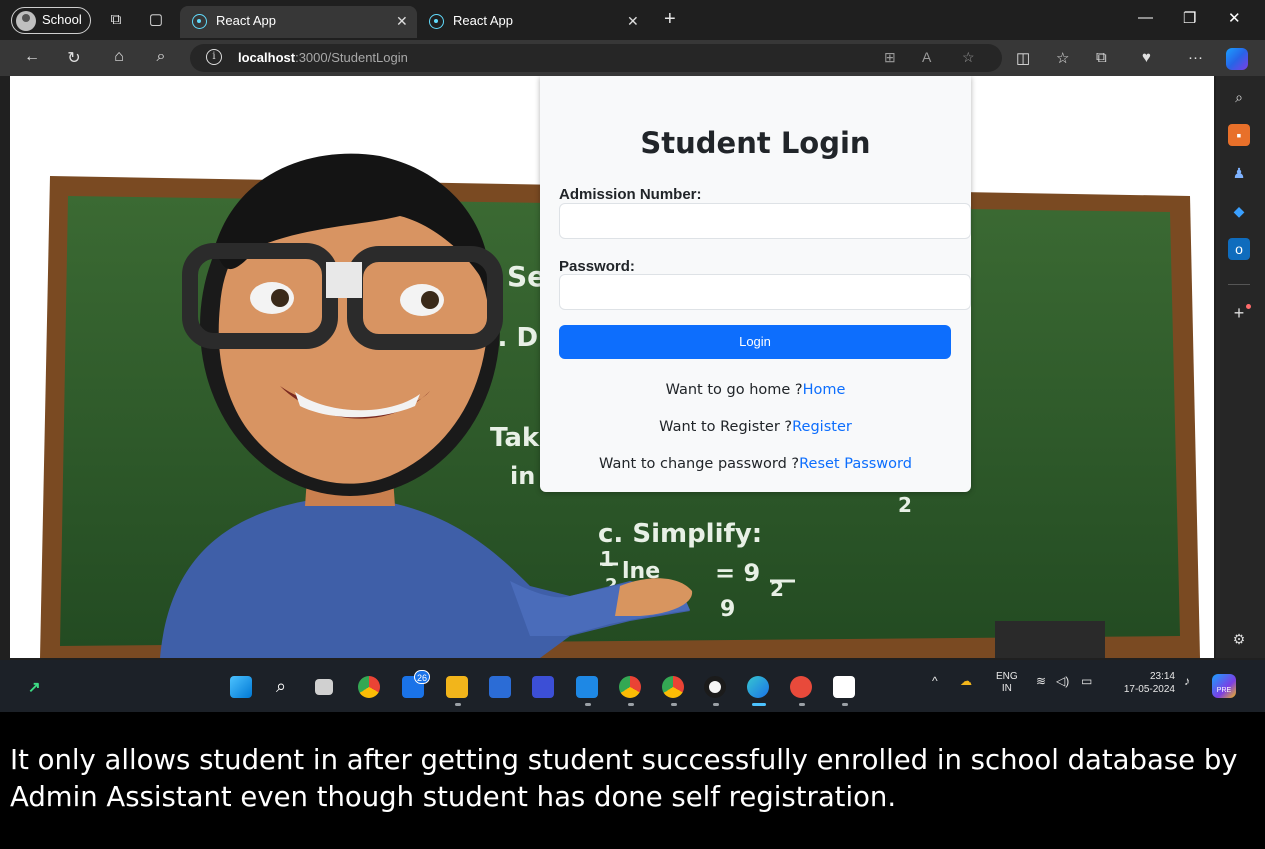 This screenshot has height=849, width=1265. I want to click on close-window-icon: ✕, so click(1234, 18).